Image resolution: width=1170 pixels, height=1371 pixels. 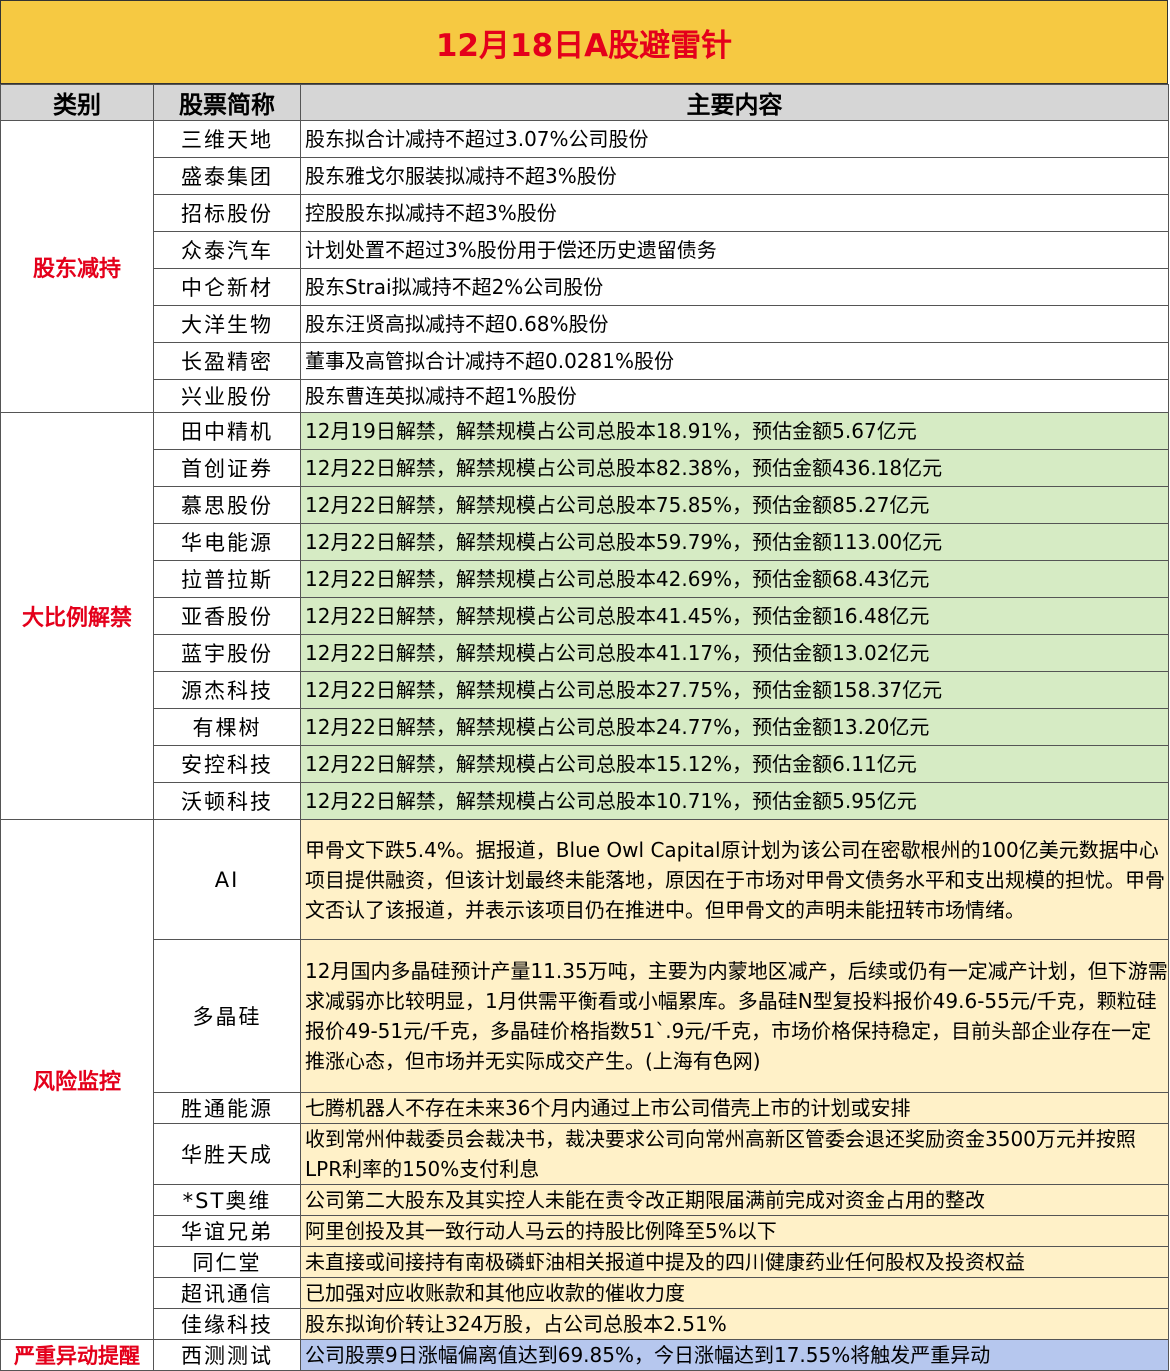 What do you see at coordinates (227, 213) in the screenshot?
I see `stock-name-cell: 招标股份` at bounding box center [227, 213].